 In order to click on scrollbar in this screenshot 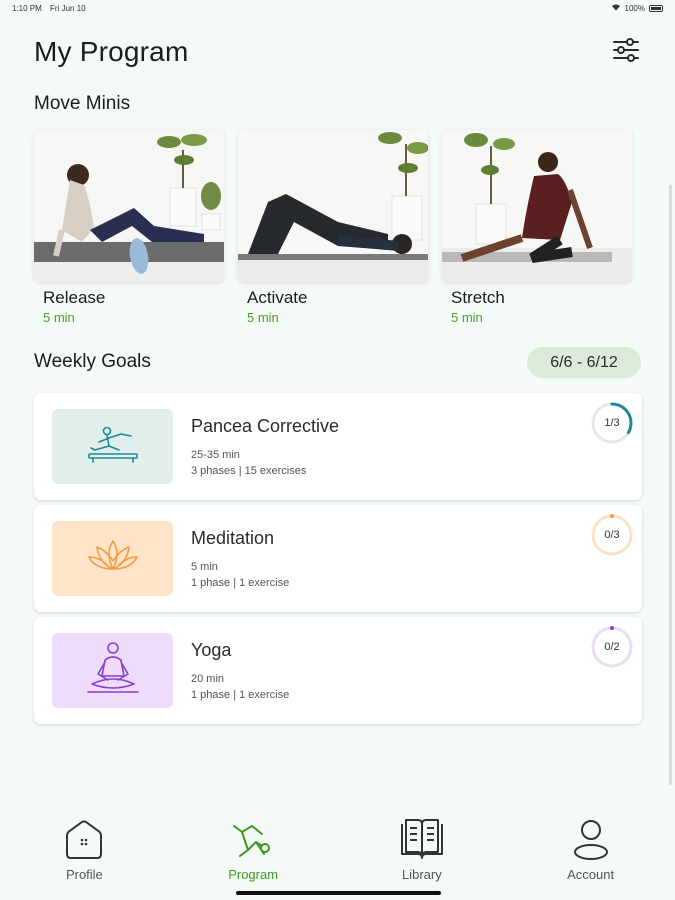, I will do `click(670, 485)`.